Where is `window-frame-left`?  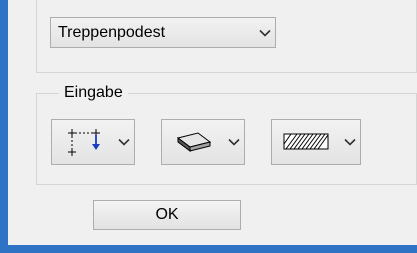
window-frame-left is located at coordinates (4, 126).